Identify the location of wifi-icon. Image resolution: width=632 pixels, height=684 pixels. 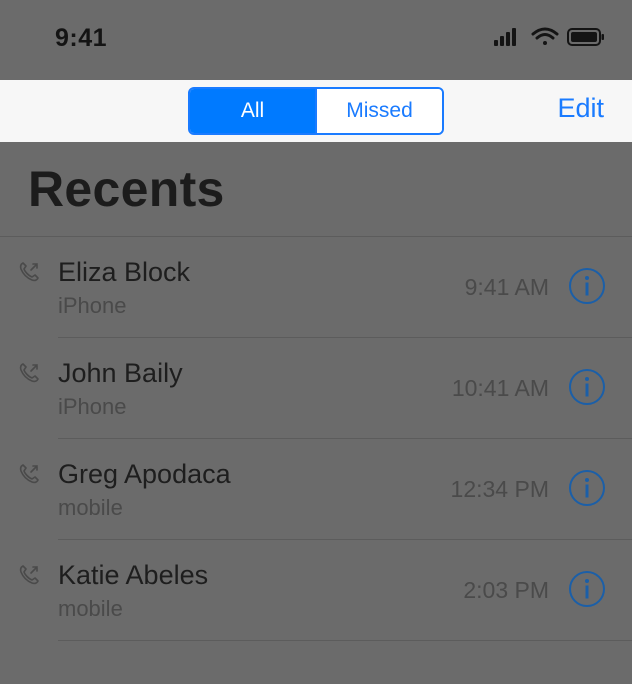
(545, 36).